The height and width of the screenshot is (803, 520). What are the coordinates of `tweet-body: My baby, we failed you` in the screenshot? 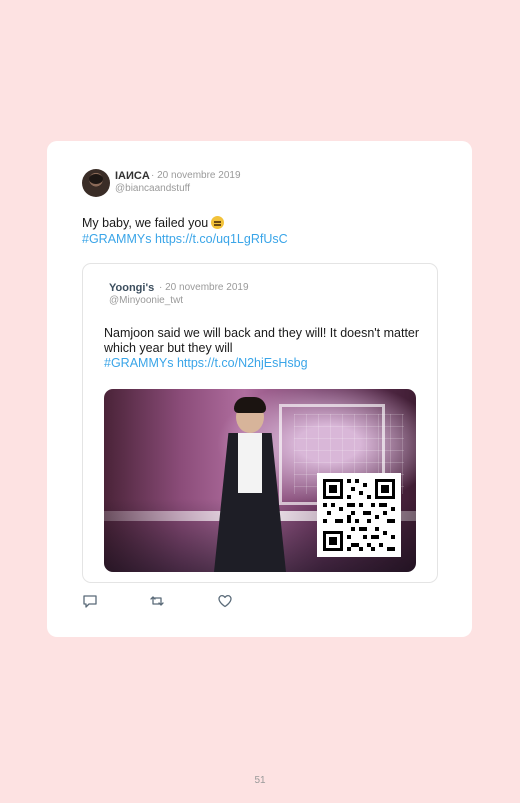 It's located at (145, 223).